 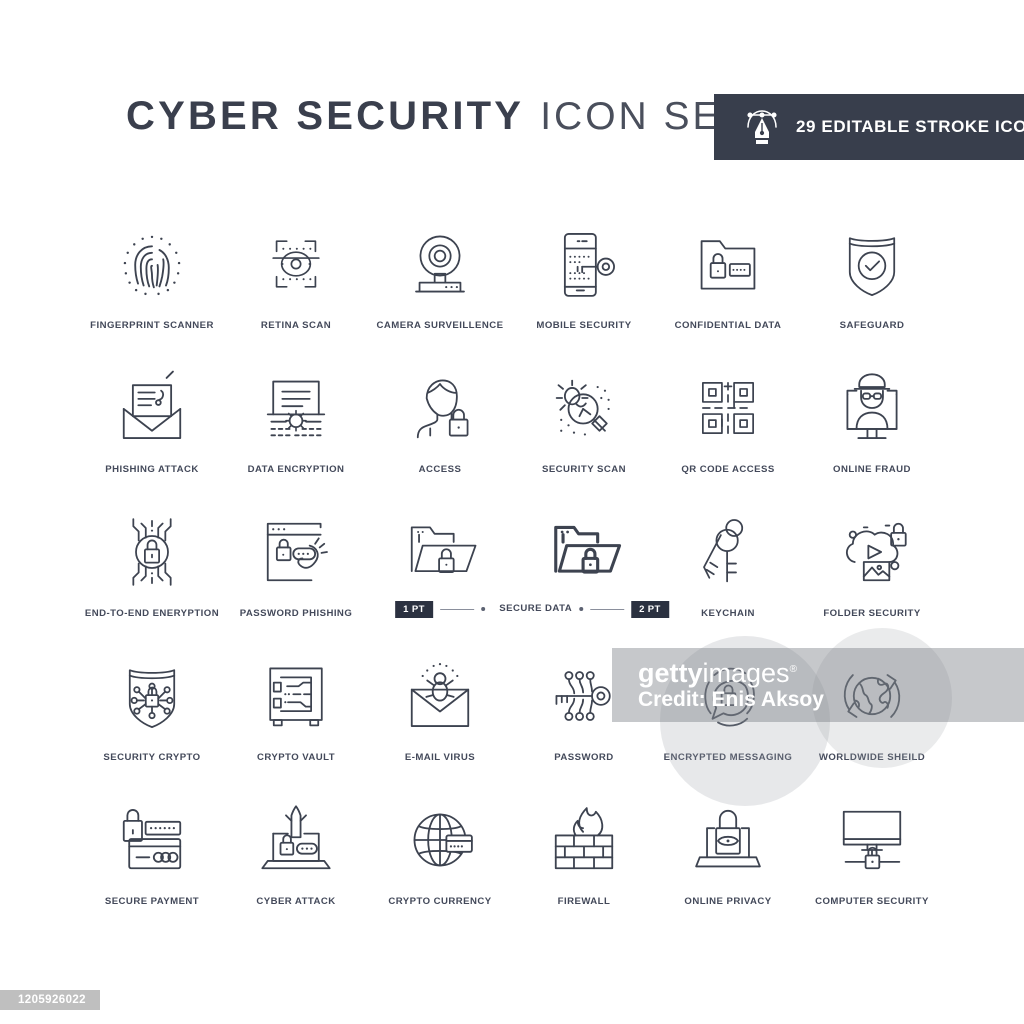 I want to click on editable-stroke-badge: 29 EDITABLE STROKE ICONS, so click(x=869, y=127).